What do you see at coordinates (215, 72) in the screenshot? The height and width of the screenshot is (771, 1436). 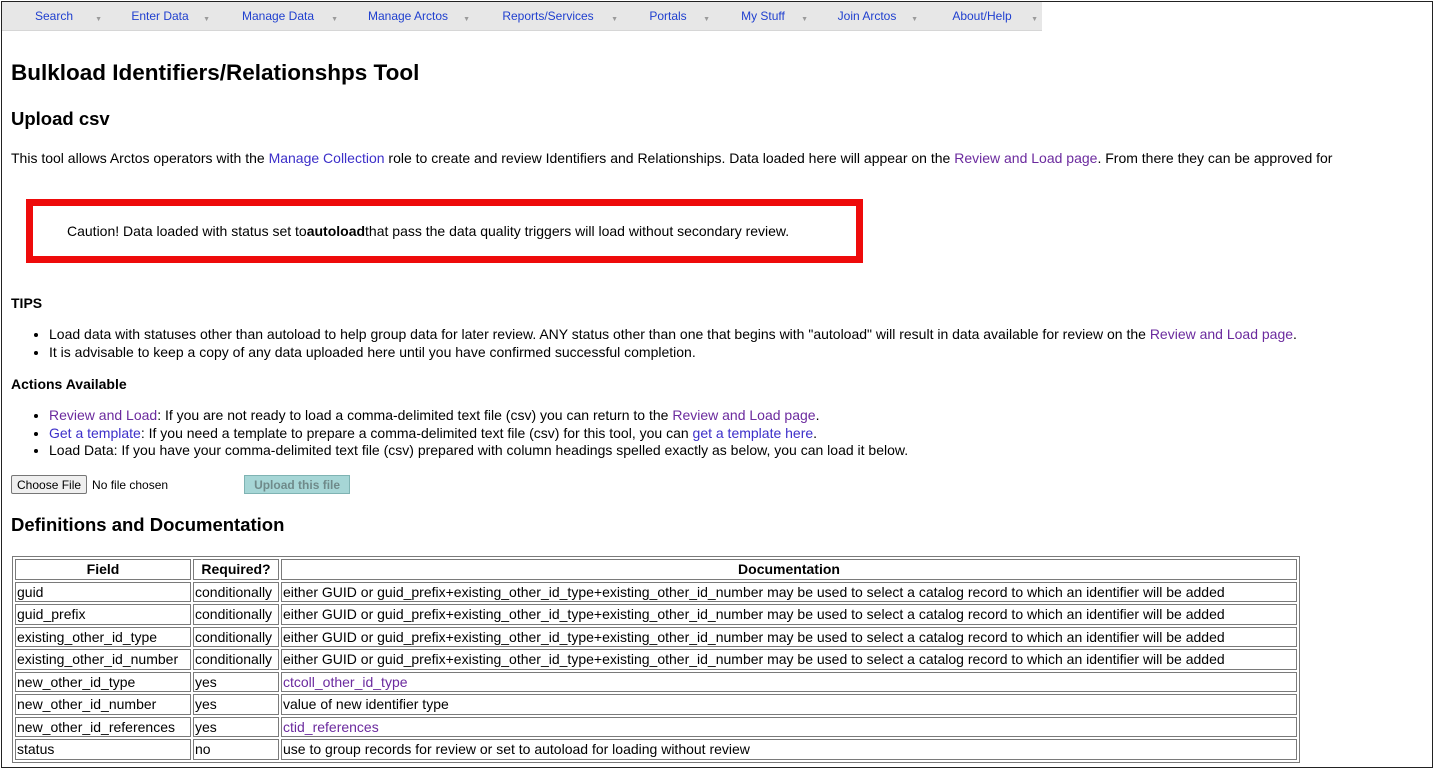 I see `page-title: Bulkload Identifiers/Relationshps Tool` at bounding box center [215, 72].